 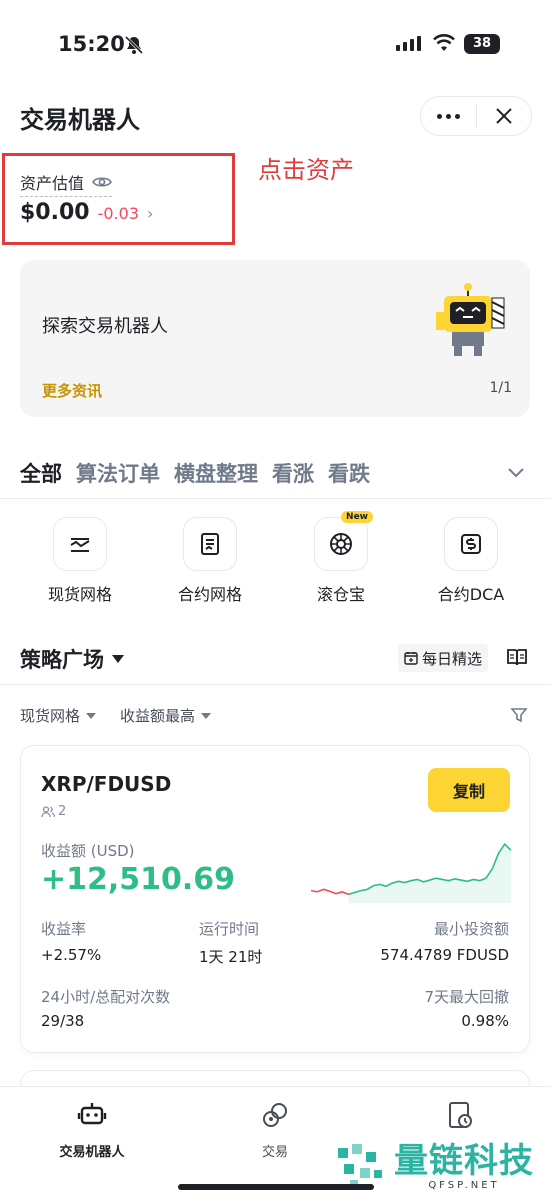 What do you see at coordinates (88, 851) in the screenshot?
I see `pnl-label: 收益额 (USD)` at bounding box center [88, 851].